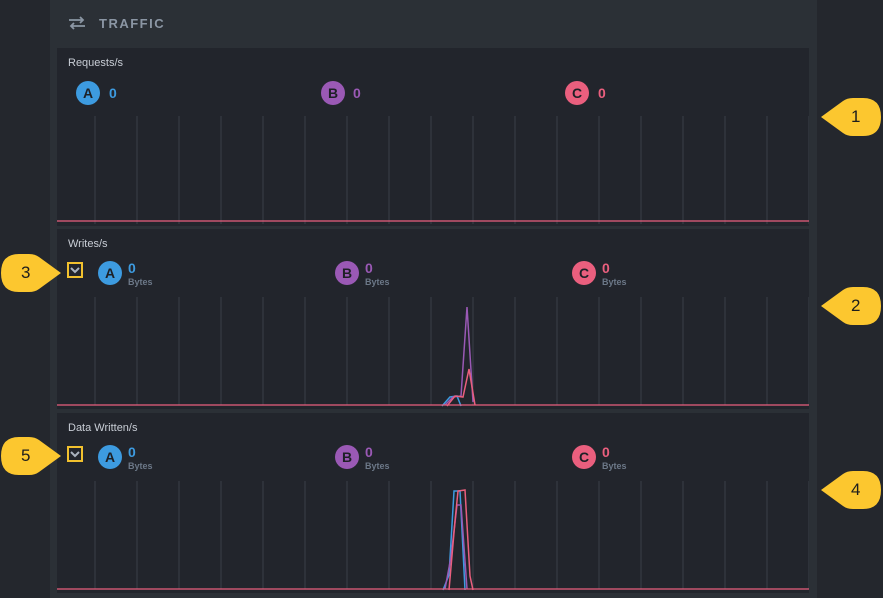 The image size is (883, 598). What do you see at coordinates (26, 455) in the screenshot?
I see `callout-label-5: 5` at bounding box center [26, 455].